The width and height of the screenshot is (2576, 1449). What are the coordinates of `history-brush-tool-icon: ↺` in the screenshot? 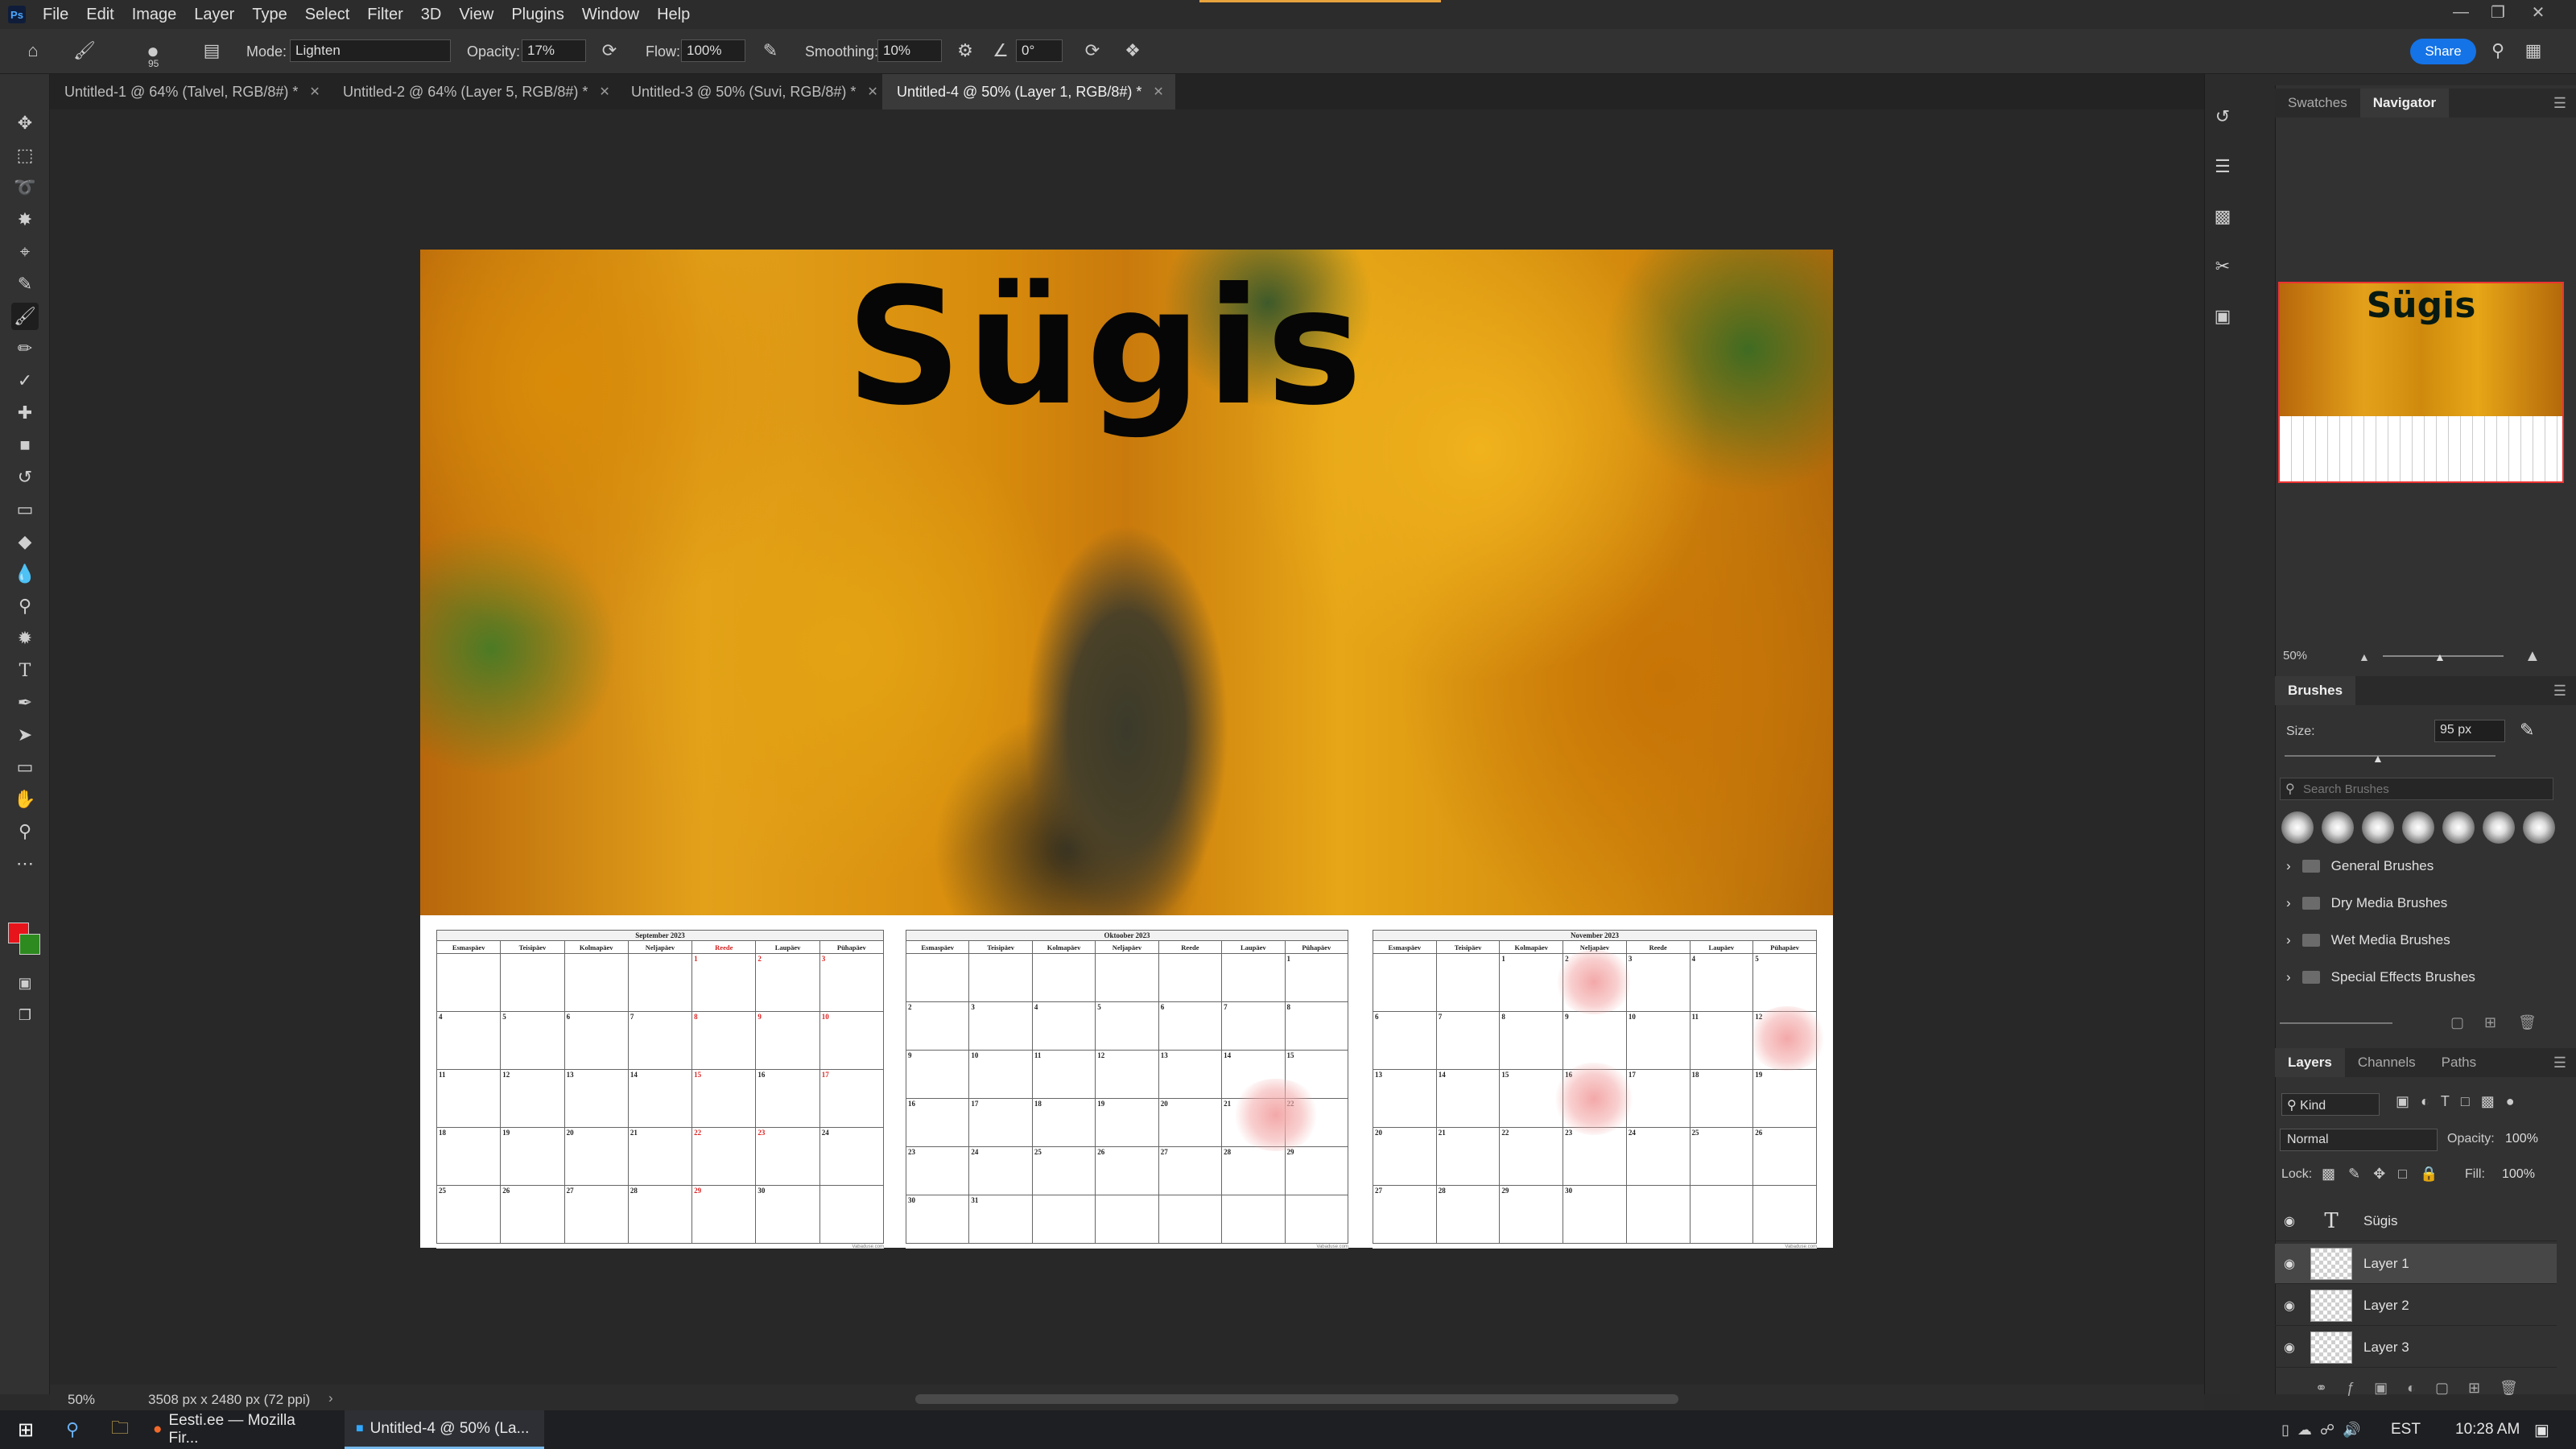 It's located at (25, 477).